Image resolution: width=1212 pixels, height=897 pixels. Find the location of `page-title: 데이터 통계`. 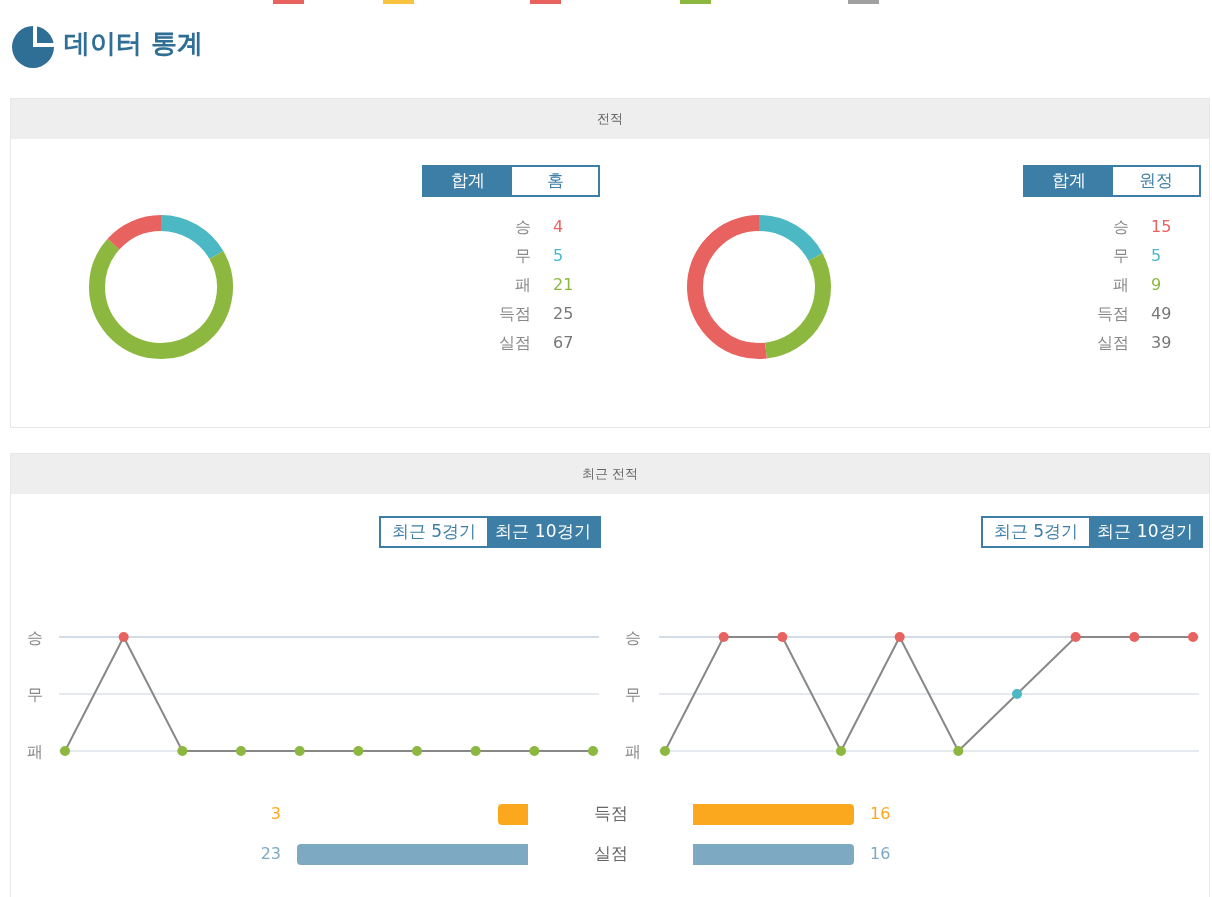

page-title: 데이터 통계 is located at coordinates (134, 44).